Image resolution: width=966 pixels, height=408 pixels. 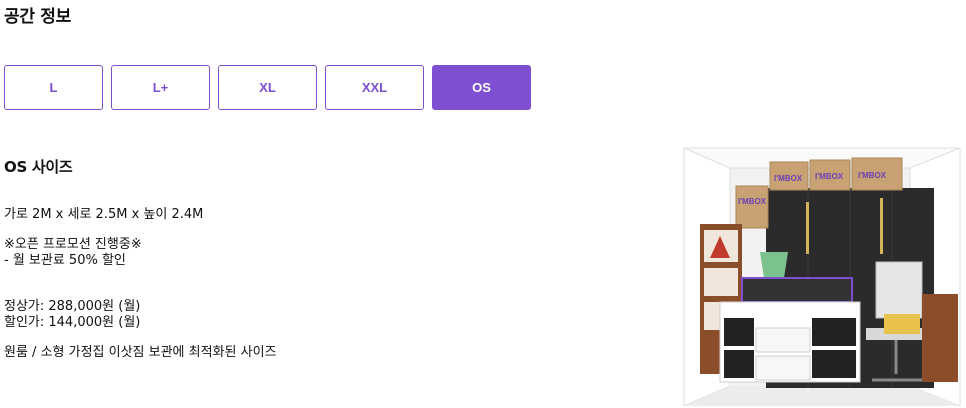 What do you see at coordinates (73, 244) in the screenshot?
I see `promo-title: ※오픈 프로모션 진행중※` at bounding box center [73, 244].